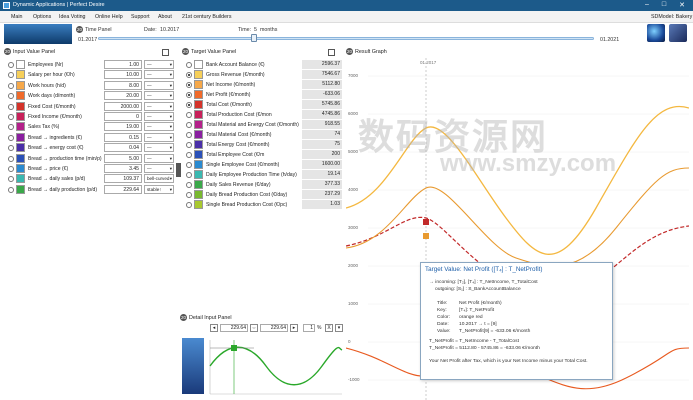 The width and height of the screenshot is (693, 400). Describe the element at coordinates (123, 127) in the screenshot. I see `input-value: 19.00` at that location.